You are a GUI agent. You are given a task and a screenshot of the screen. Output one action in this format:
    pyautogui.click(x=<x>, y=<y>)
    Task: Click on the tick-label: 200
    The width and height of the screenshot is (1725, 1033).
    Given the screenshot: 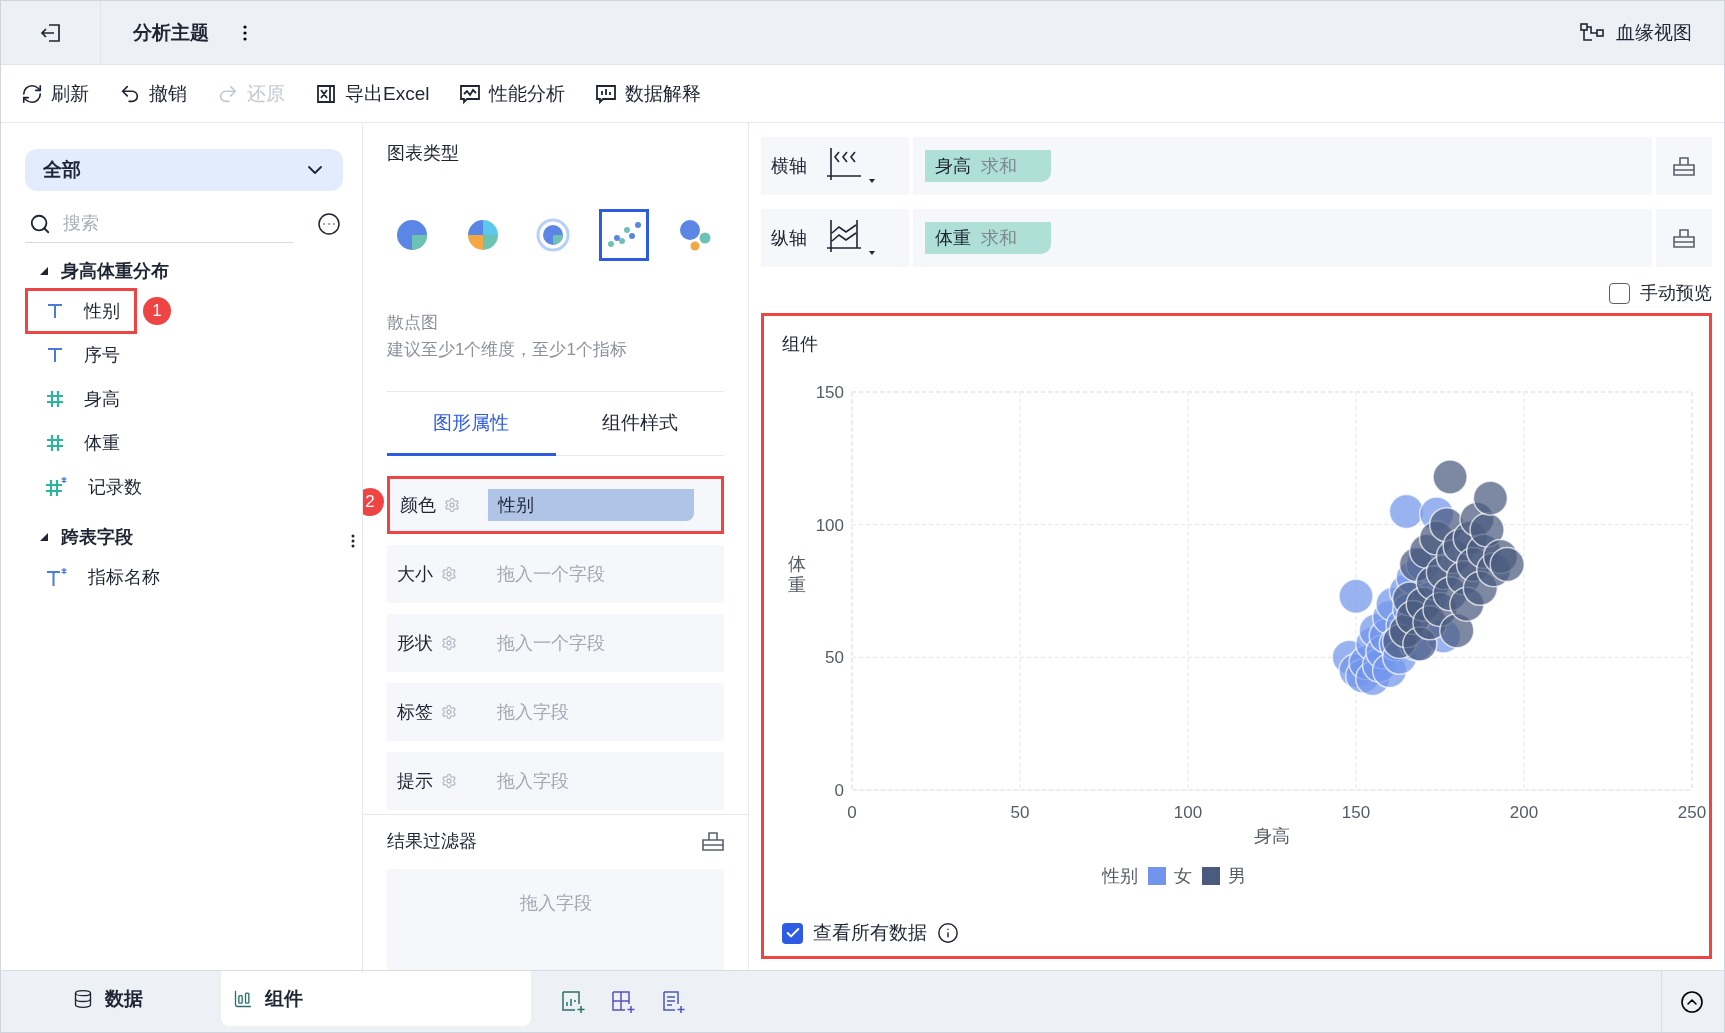 What is the action you would take?
    pyautogui.click(x=1524, y=812)
    